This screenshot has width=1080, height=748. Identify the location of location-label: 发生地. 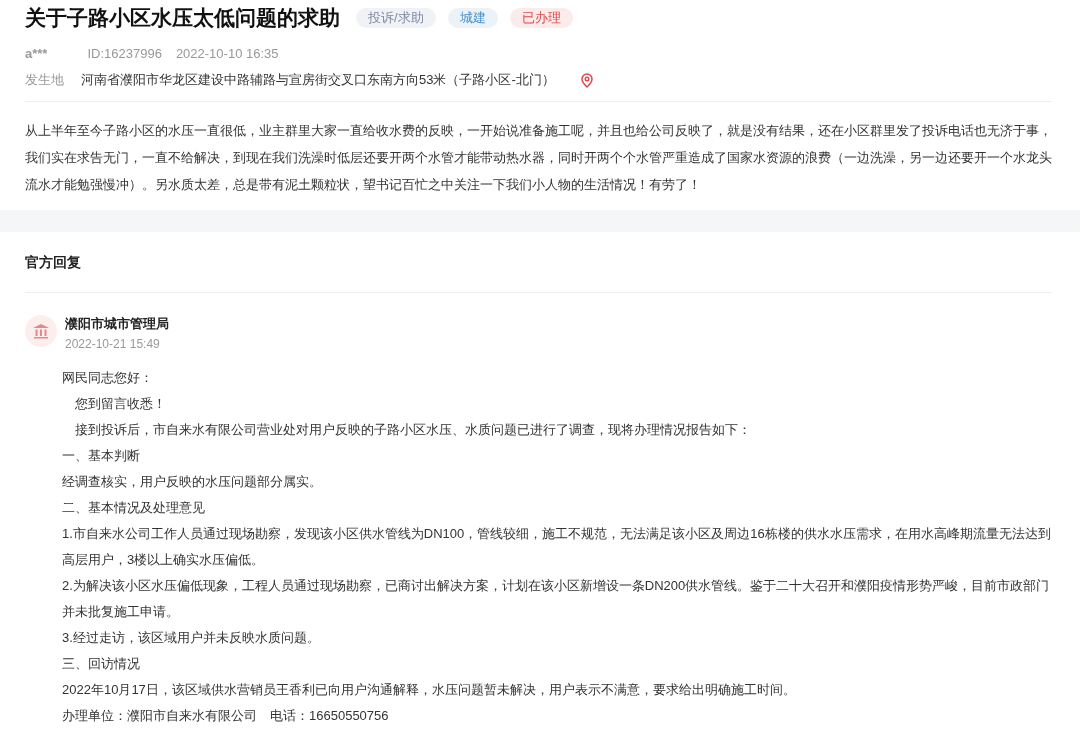
(45, 80).